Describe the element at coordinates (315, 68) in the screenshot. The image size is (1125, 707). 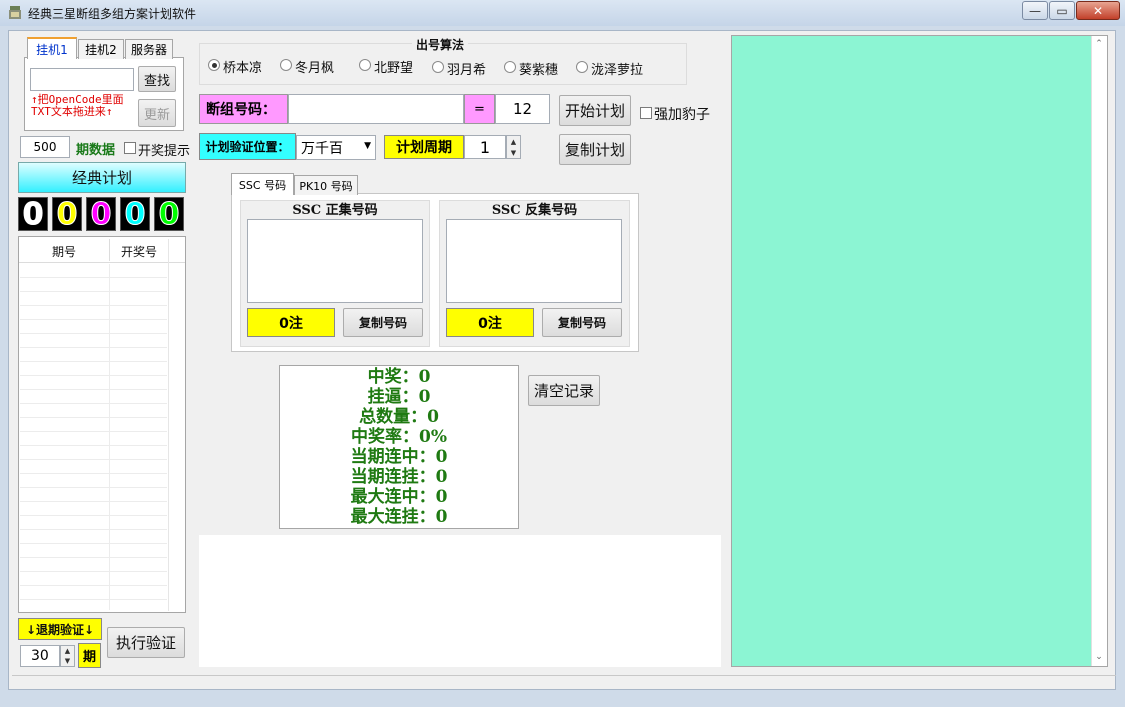
I see `radio-option-2-label: 冬月枫` at that location.